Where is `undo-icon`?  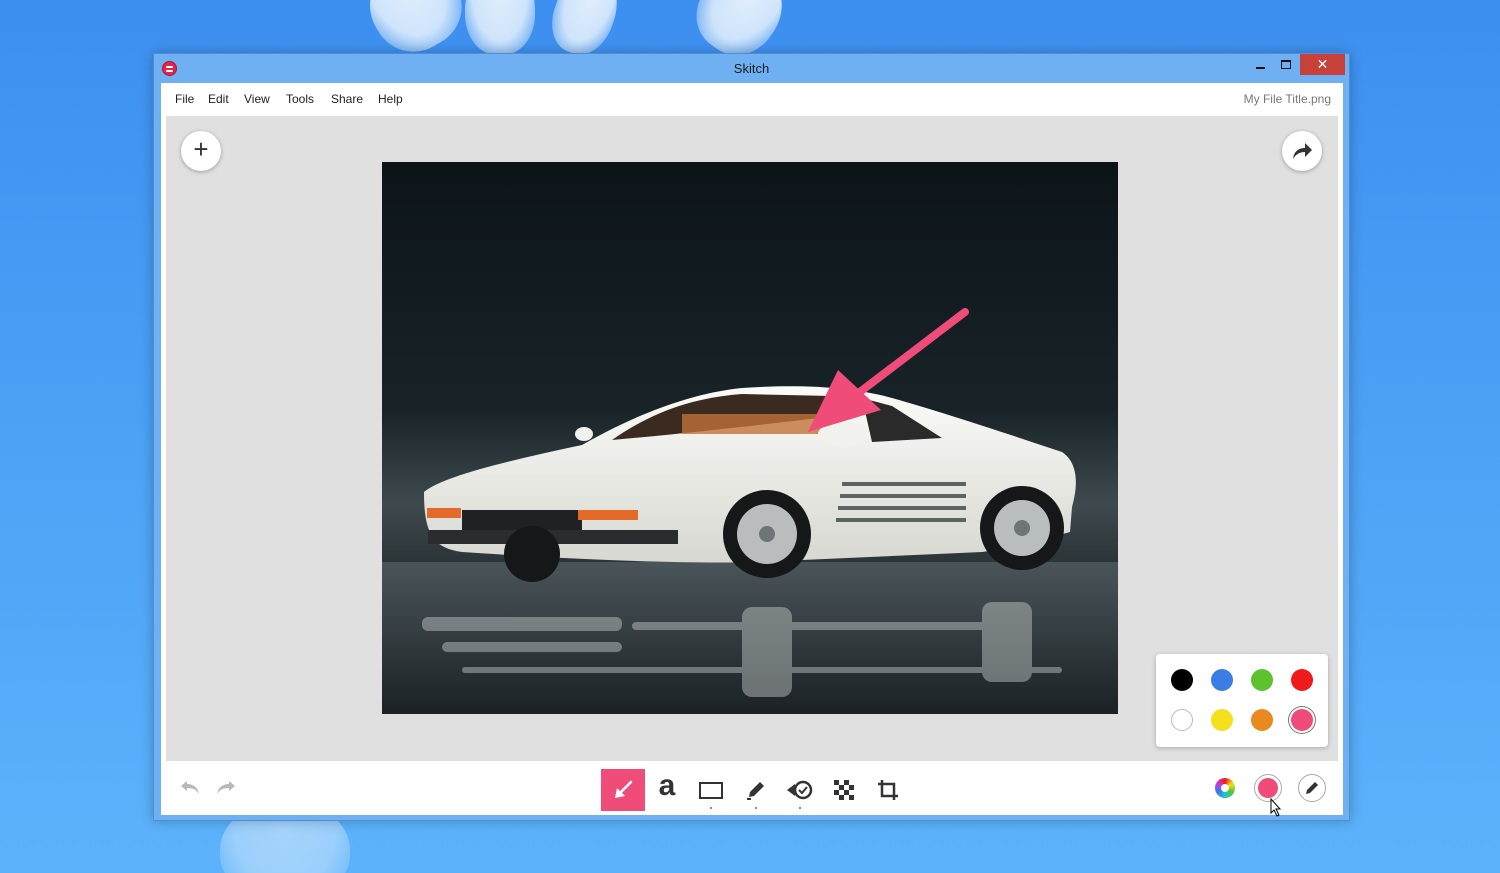
undo-icon is located at coordinates (190, 787).